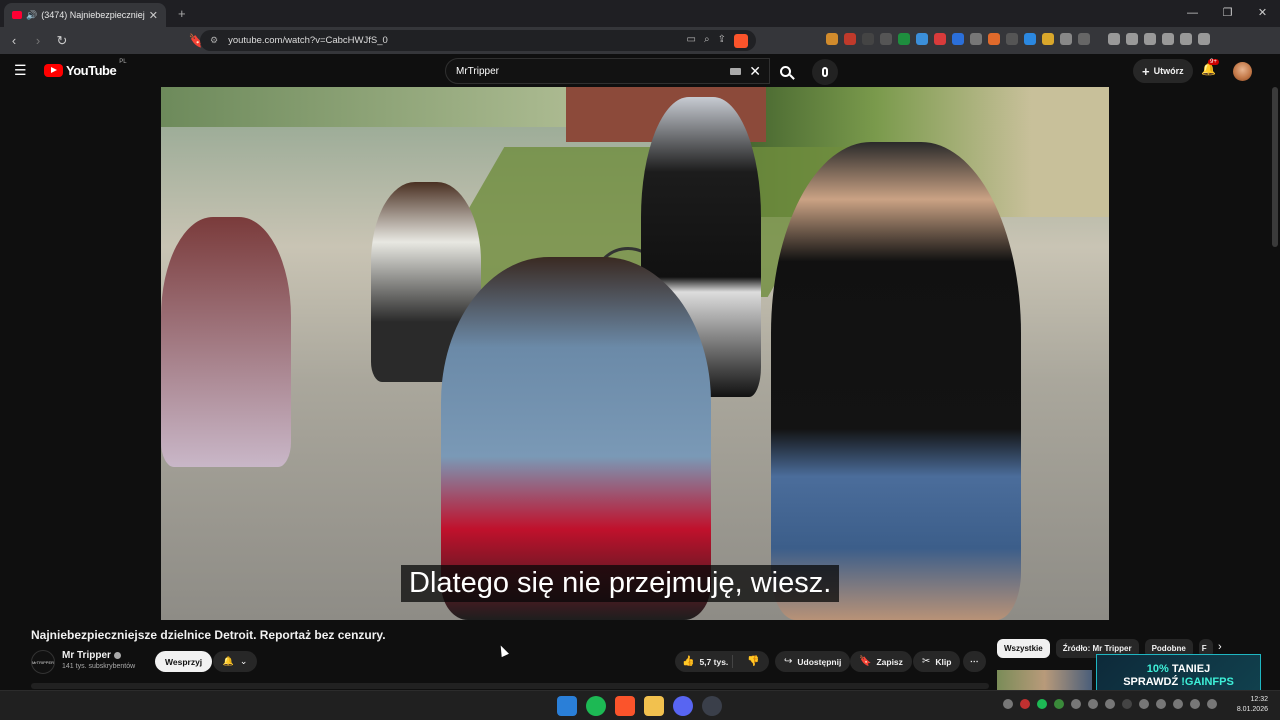 The image size is (1280, 720). Describe the element at coordinates (184, 661) in the screenshot. I see `support-button: Wesprzyj` at that location.